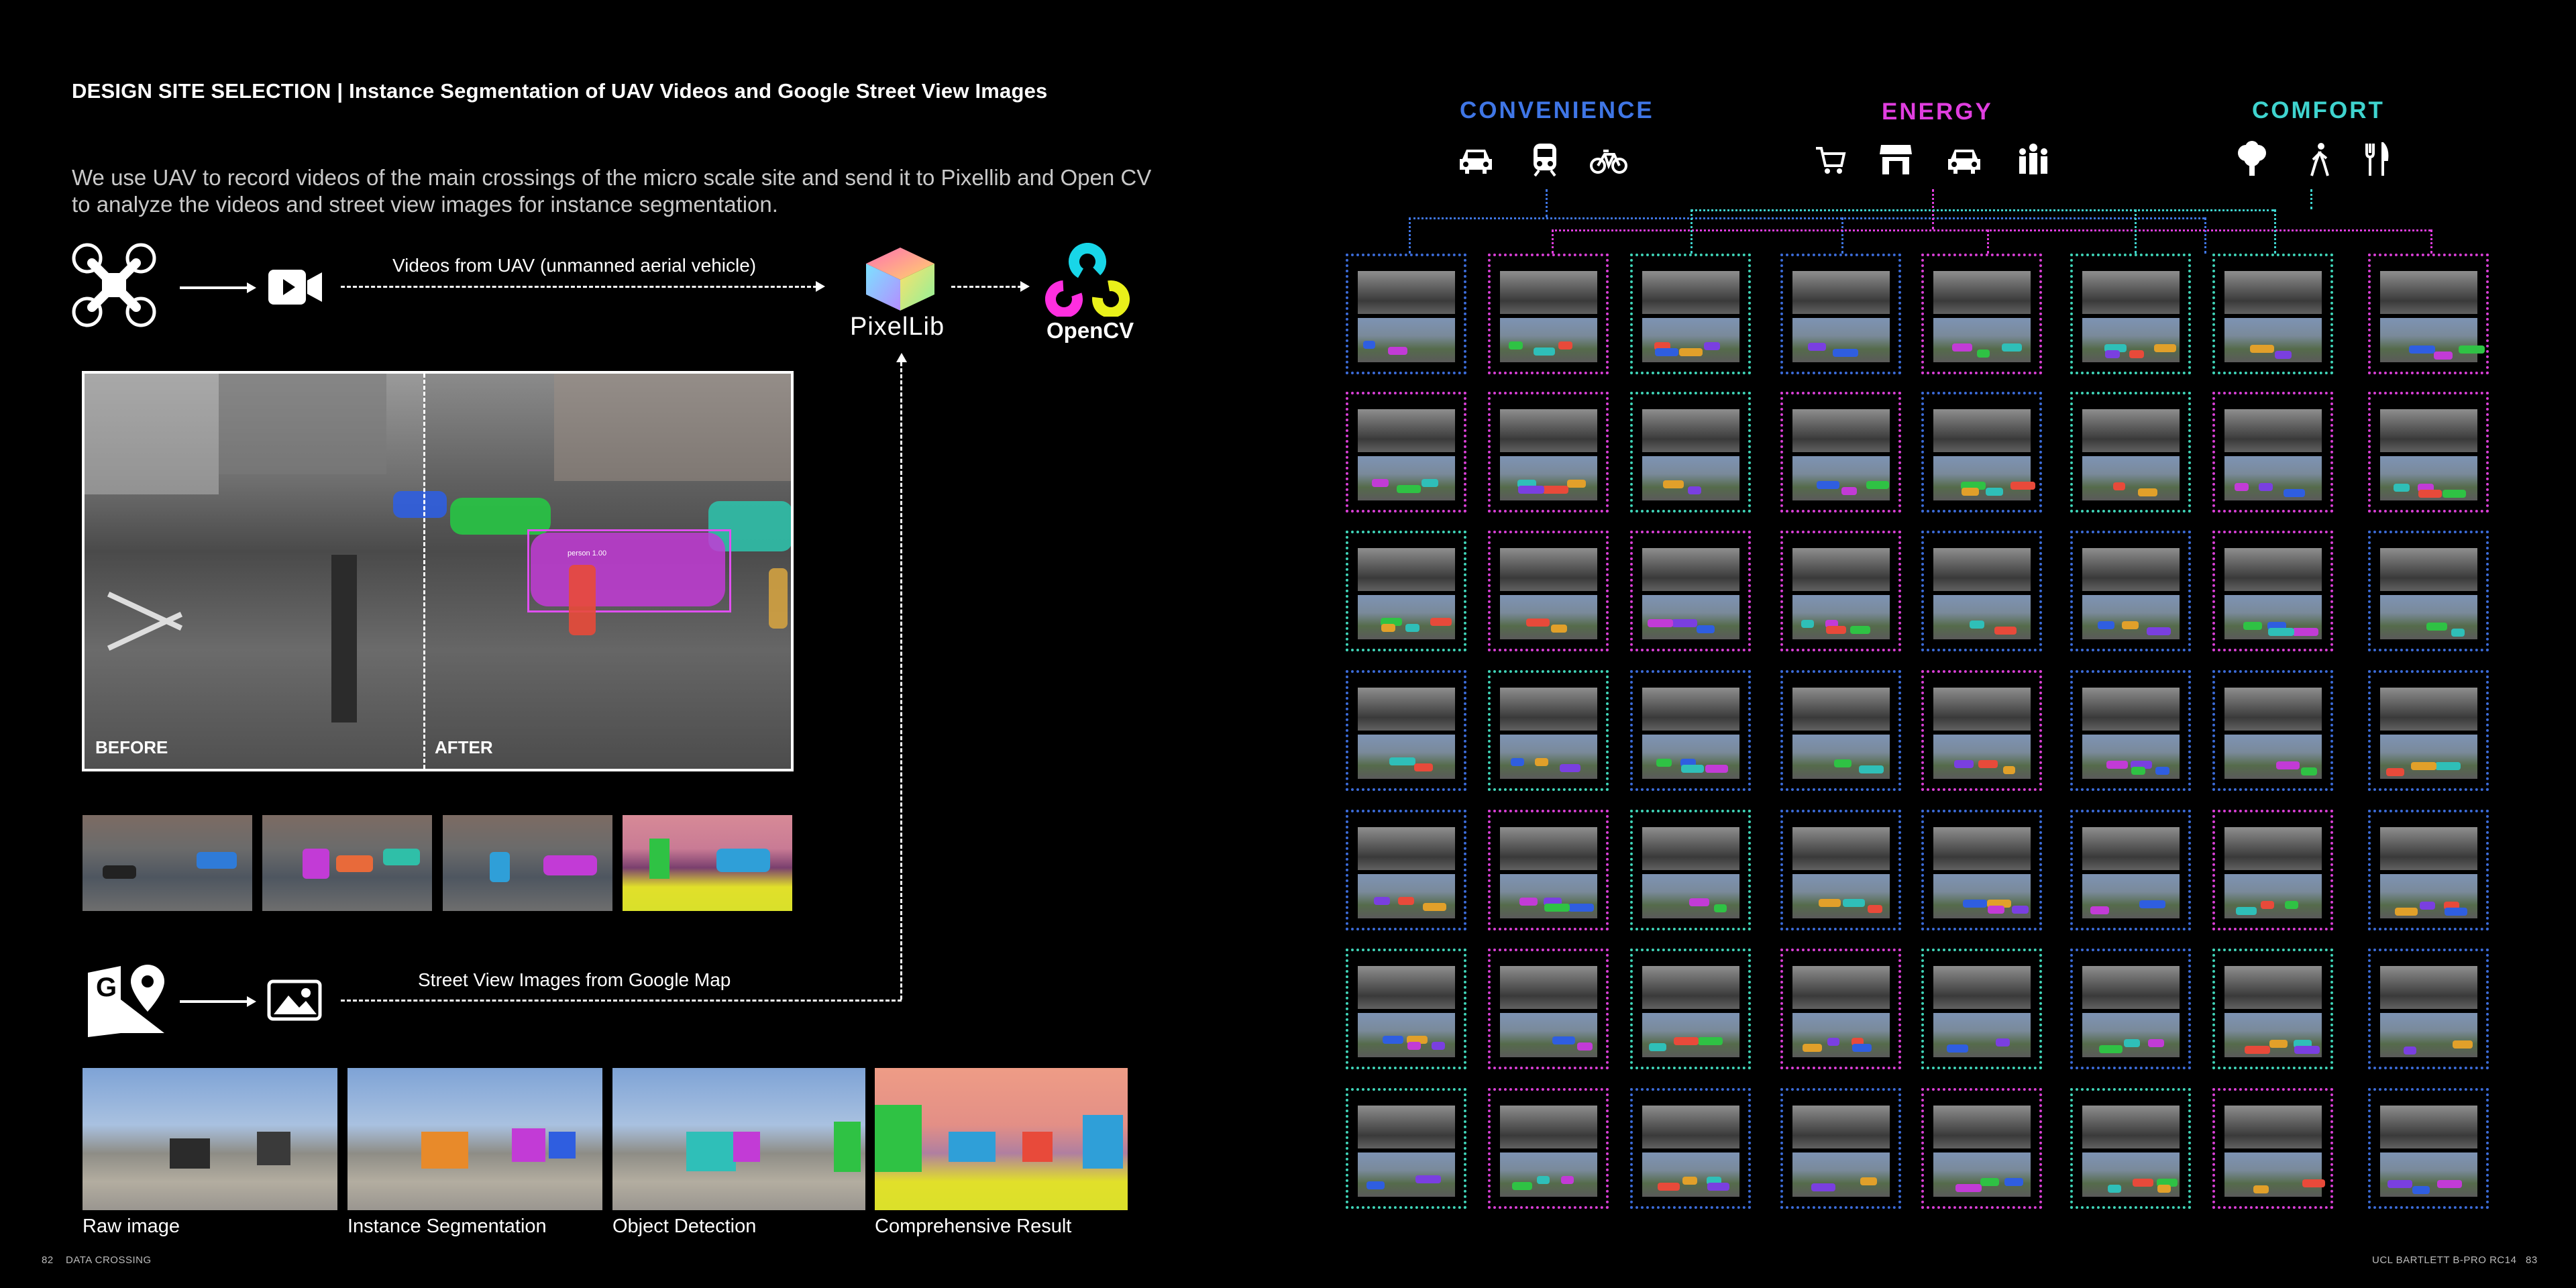 Image resolution: width=2576 pixels, height=1288 pixels. I want to click on gsv-flow-arrow, so click(251, 1001).